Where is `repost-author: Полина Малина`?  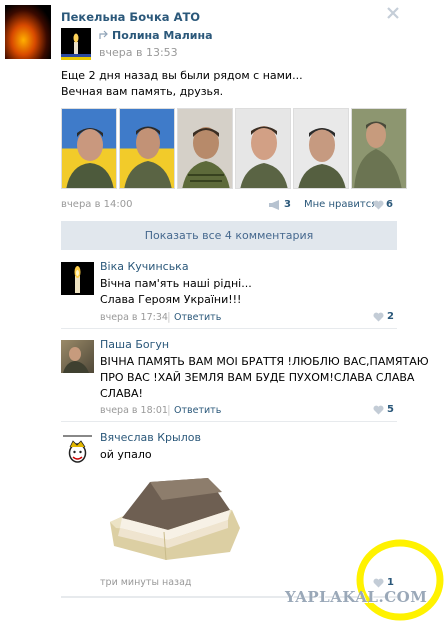
repost-author: Полина Малина is located at coordinates (162, 35).